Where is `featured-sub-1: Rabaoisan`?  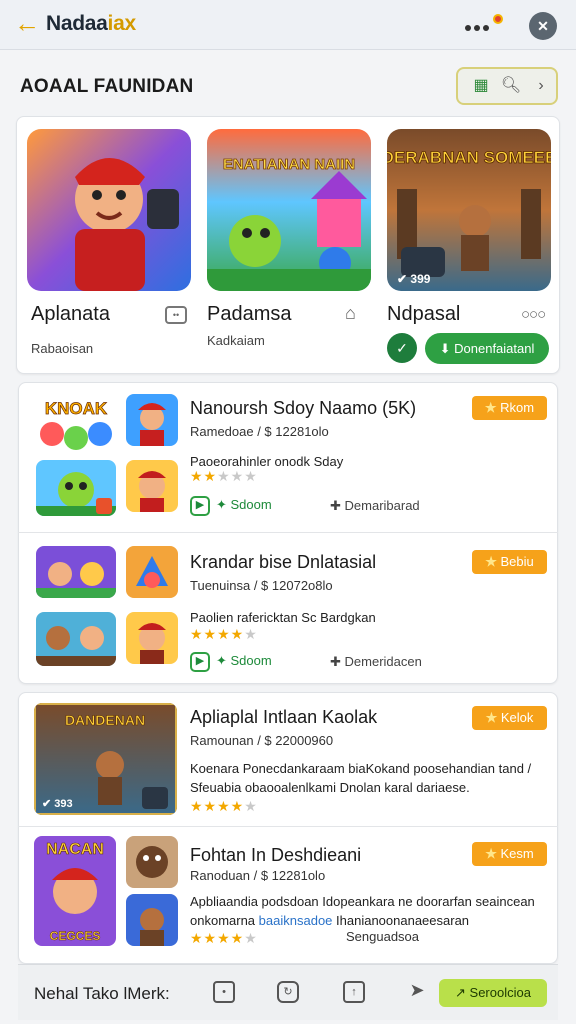 featured-sub-1: Rabaoisan is located at coordinates (62, 348).